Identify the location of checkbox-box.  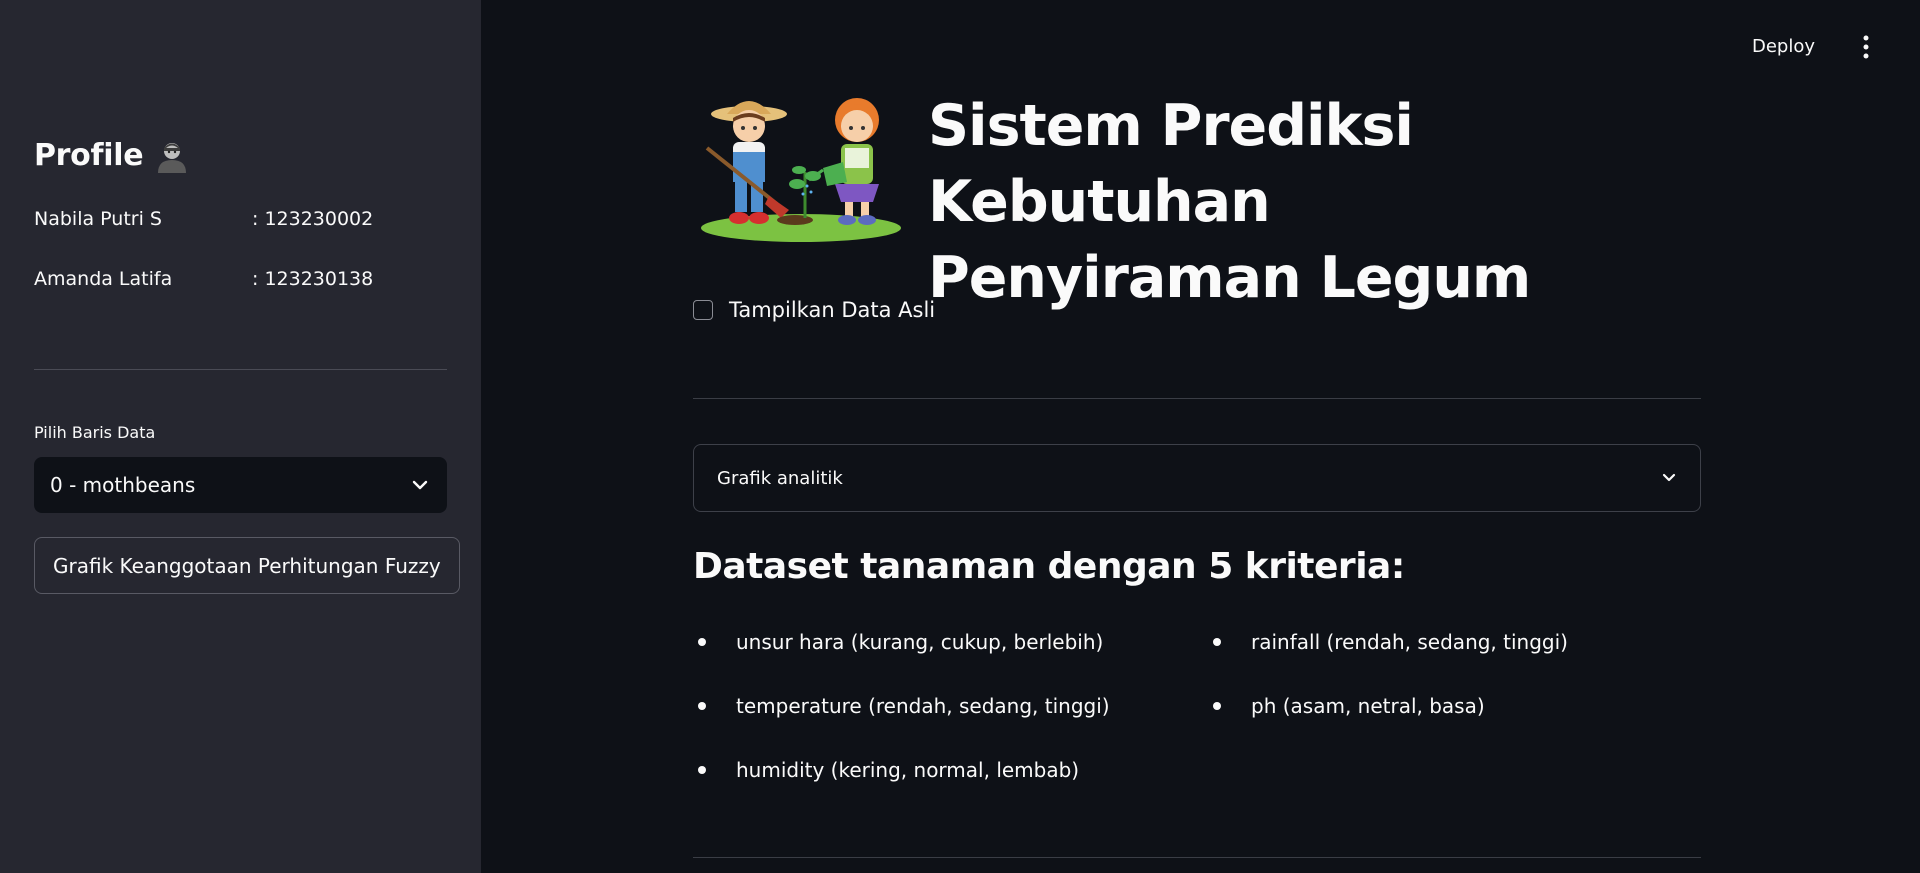
(703, 310).